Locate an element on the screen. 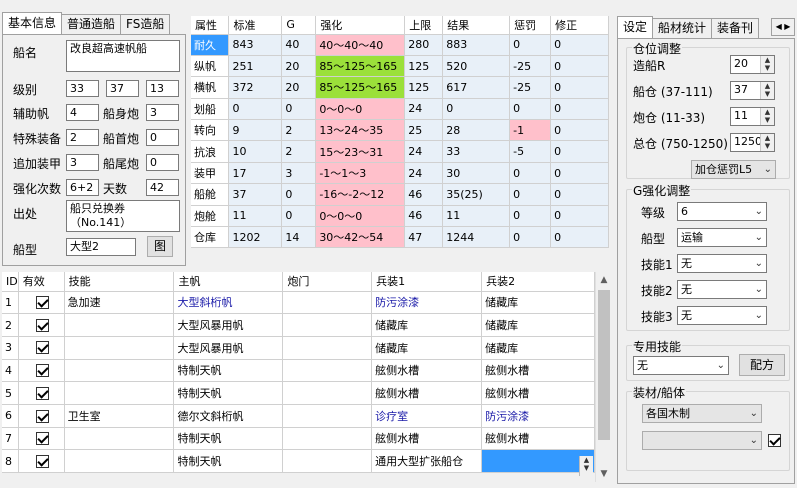 The image size is (797, 488). grid-row: 6 卫生室 德尔文斜桁帆 诊疗室 防污涂漆 is located at coordinates (298, 416).